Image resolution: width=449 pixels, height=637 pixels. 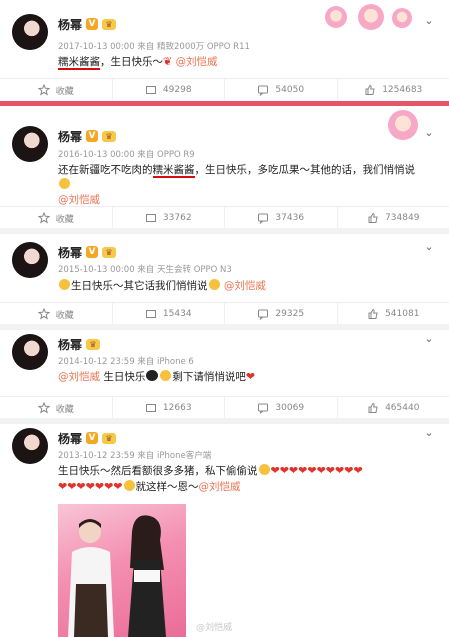 I want to click on highlight-divider, so click(x=224, y=103).